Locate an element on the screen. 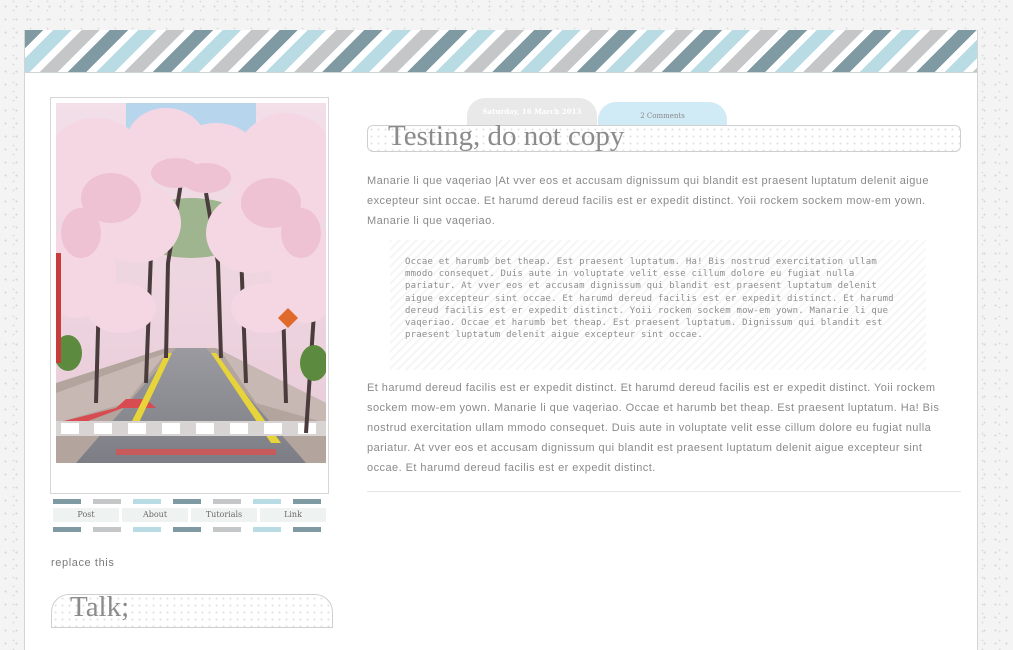 The width and height of the screenshot is (1013, 650). talk-section-header: Talk; is located at coordinates (192, 609).